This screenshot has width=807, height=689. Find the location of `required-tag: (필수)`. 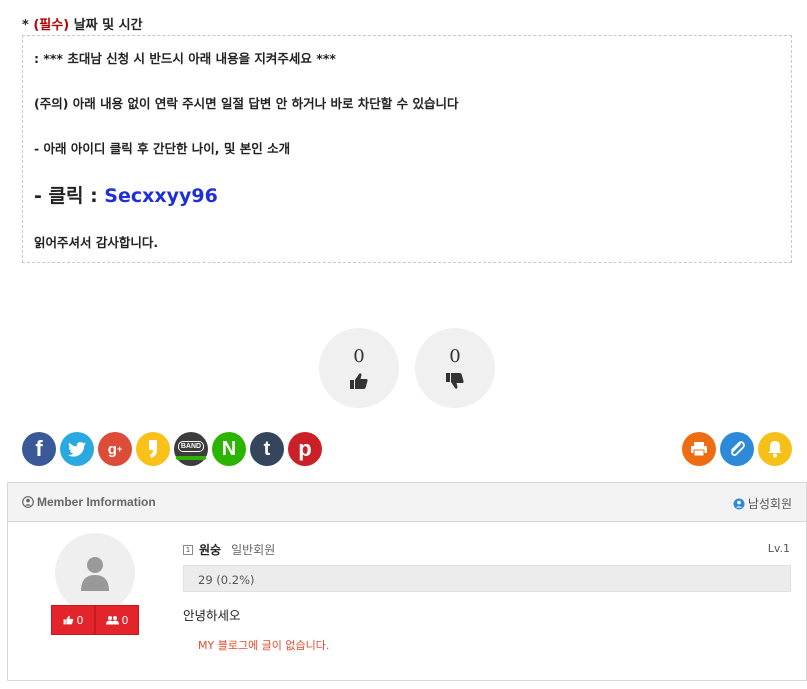

required-tag: (필수) is located at coordinates (51, 25).